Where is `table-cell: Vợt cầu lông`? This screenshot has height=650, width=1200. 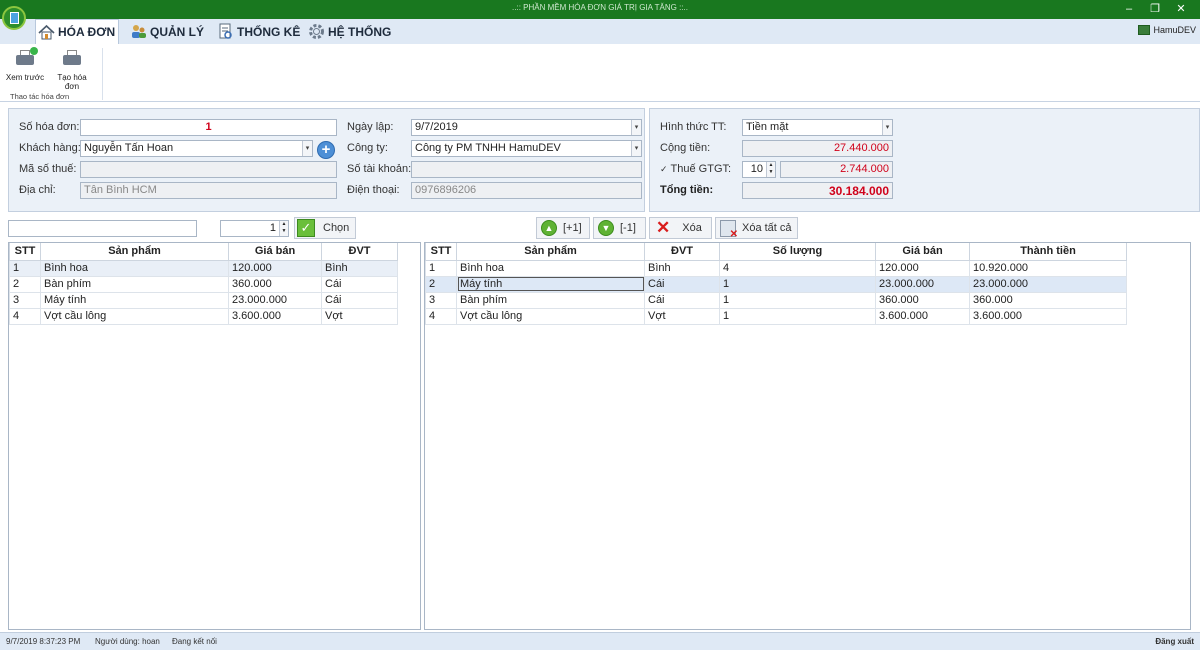
table-cell: Vợt cầu lông is located at coordinates (134, 316).